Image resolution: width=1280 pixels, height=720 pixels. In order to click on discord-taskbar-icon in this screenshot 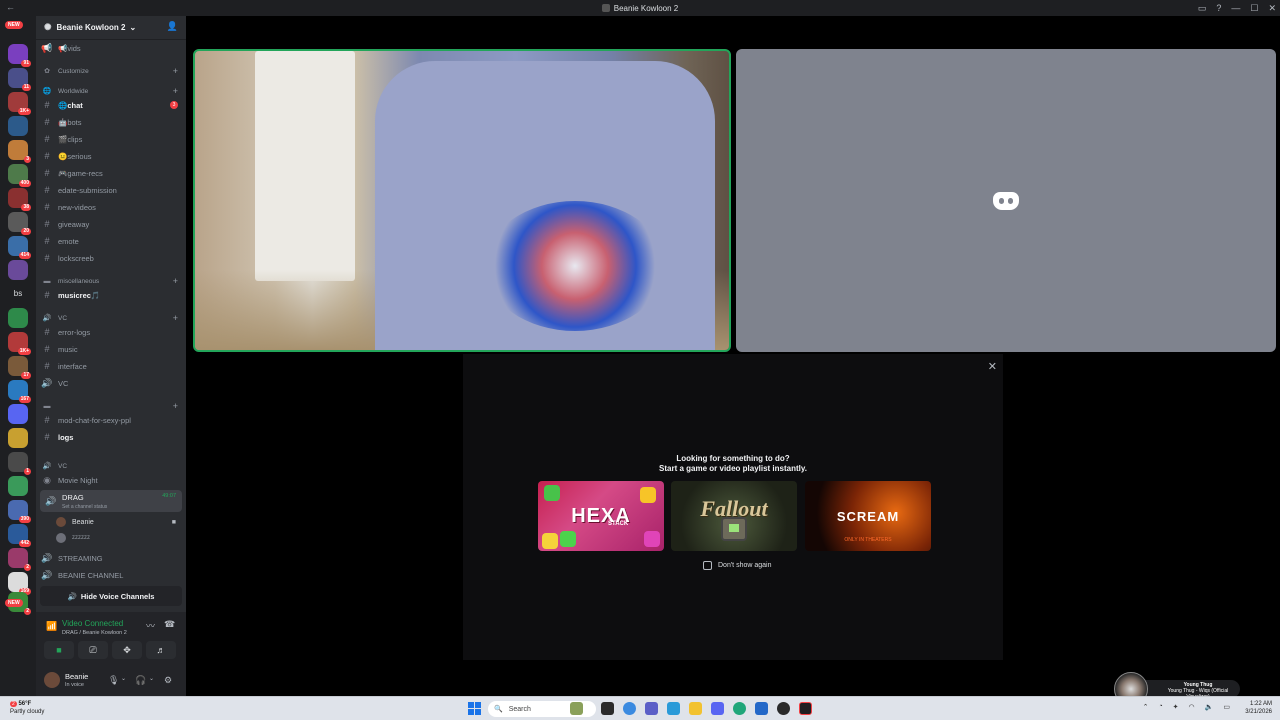, I will do `click(717, 708)`.